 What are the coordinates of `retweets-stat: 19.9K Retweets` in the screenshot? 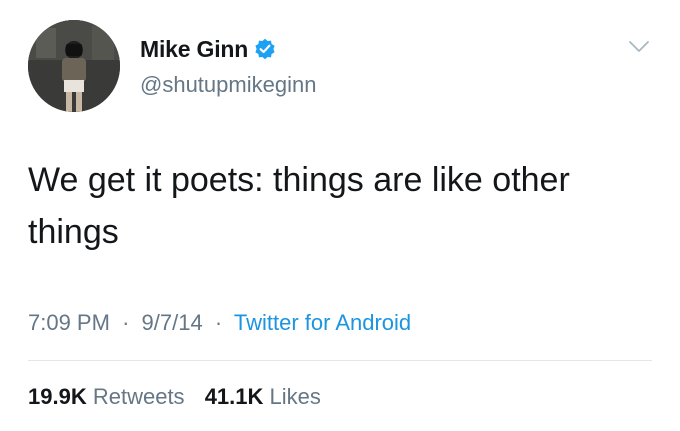 It's located at (109, 396).